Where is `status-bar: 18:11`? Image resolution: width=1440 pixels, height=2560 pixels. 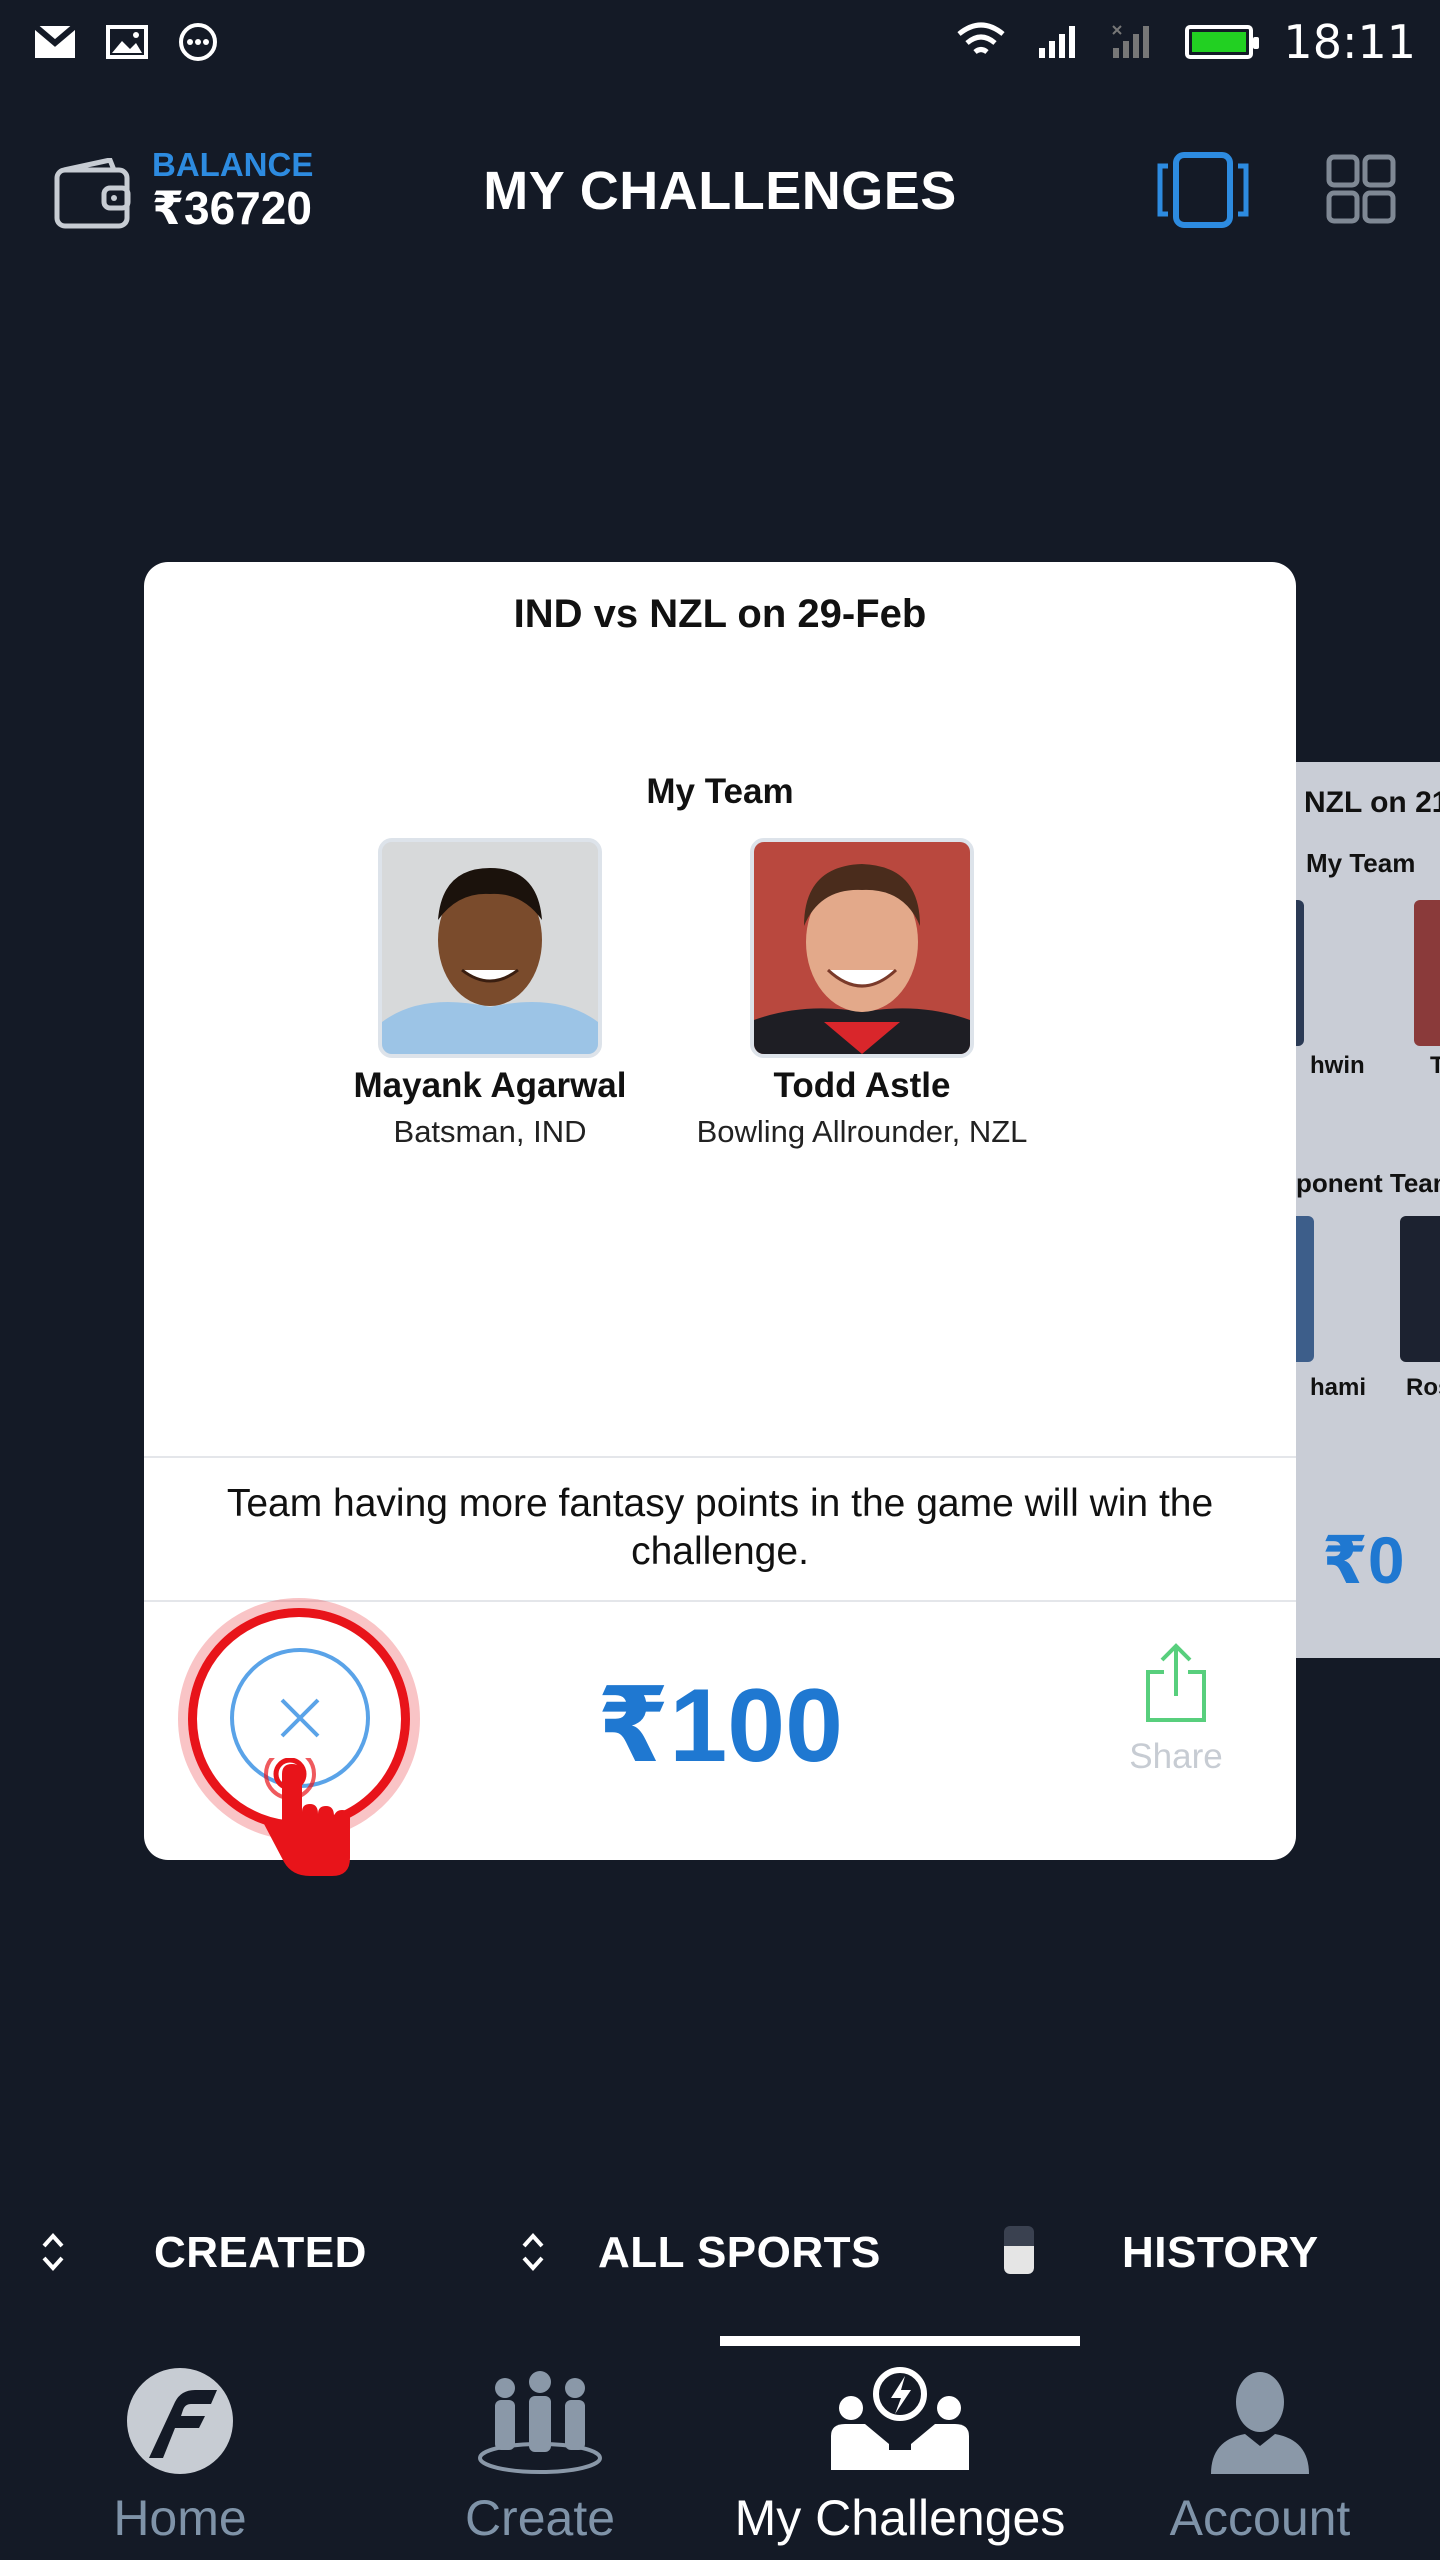
status-bar: 18:11 is located at coordinates (720, 42).